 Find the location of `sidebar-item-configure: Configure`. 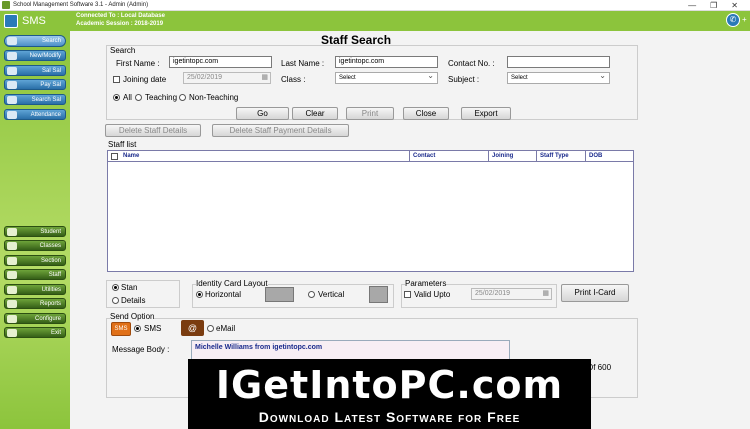

sidebar-item-configure: Configure is located at coordinates (35, 318).